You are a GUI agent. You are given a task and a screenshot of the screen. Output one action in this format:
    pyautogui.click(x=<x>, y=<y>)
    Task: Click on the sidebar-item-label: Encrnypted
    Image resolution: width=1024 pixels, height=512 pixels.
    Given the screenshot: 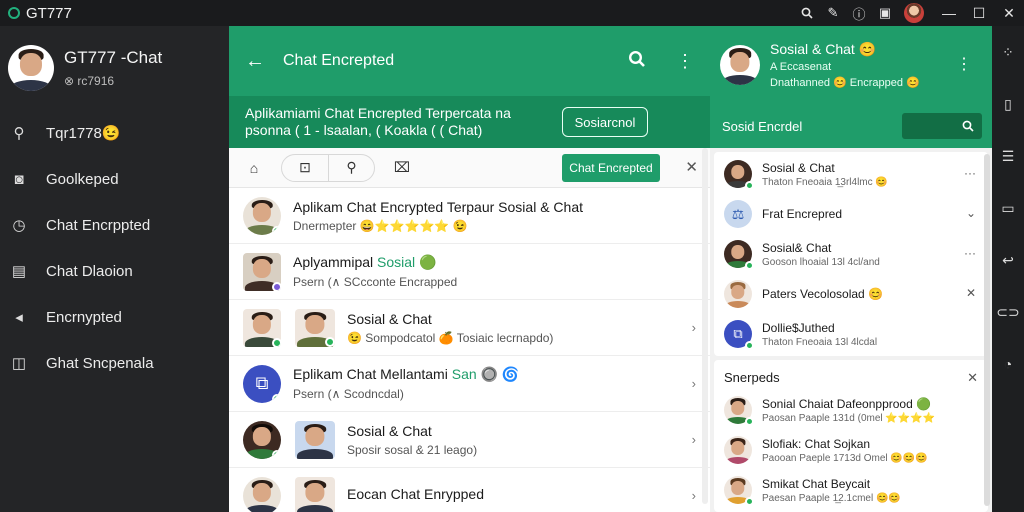 What is the action you would take?
    pyautogui.click(x=84, y=317)
    